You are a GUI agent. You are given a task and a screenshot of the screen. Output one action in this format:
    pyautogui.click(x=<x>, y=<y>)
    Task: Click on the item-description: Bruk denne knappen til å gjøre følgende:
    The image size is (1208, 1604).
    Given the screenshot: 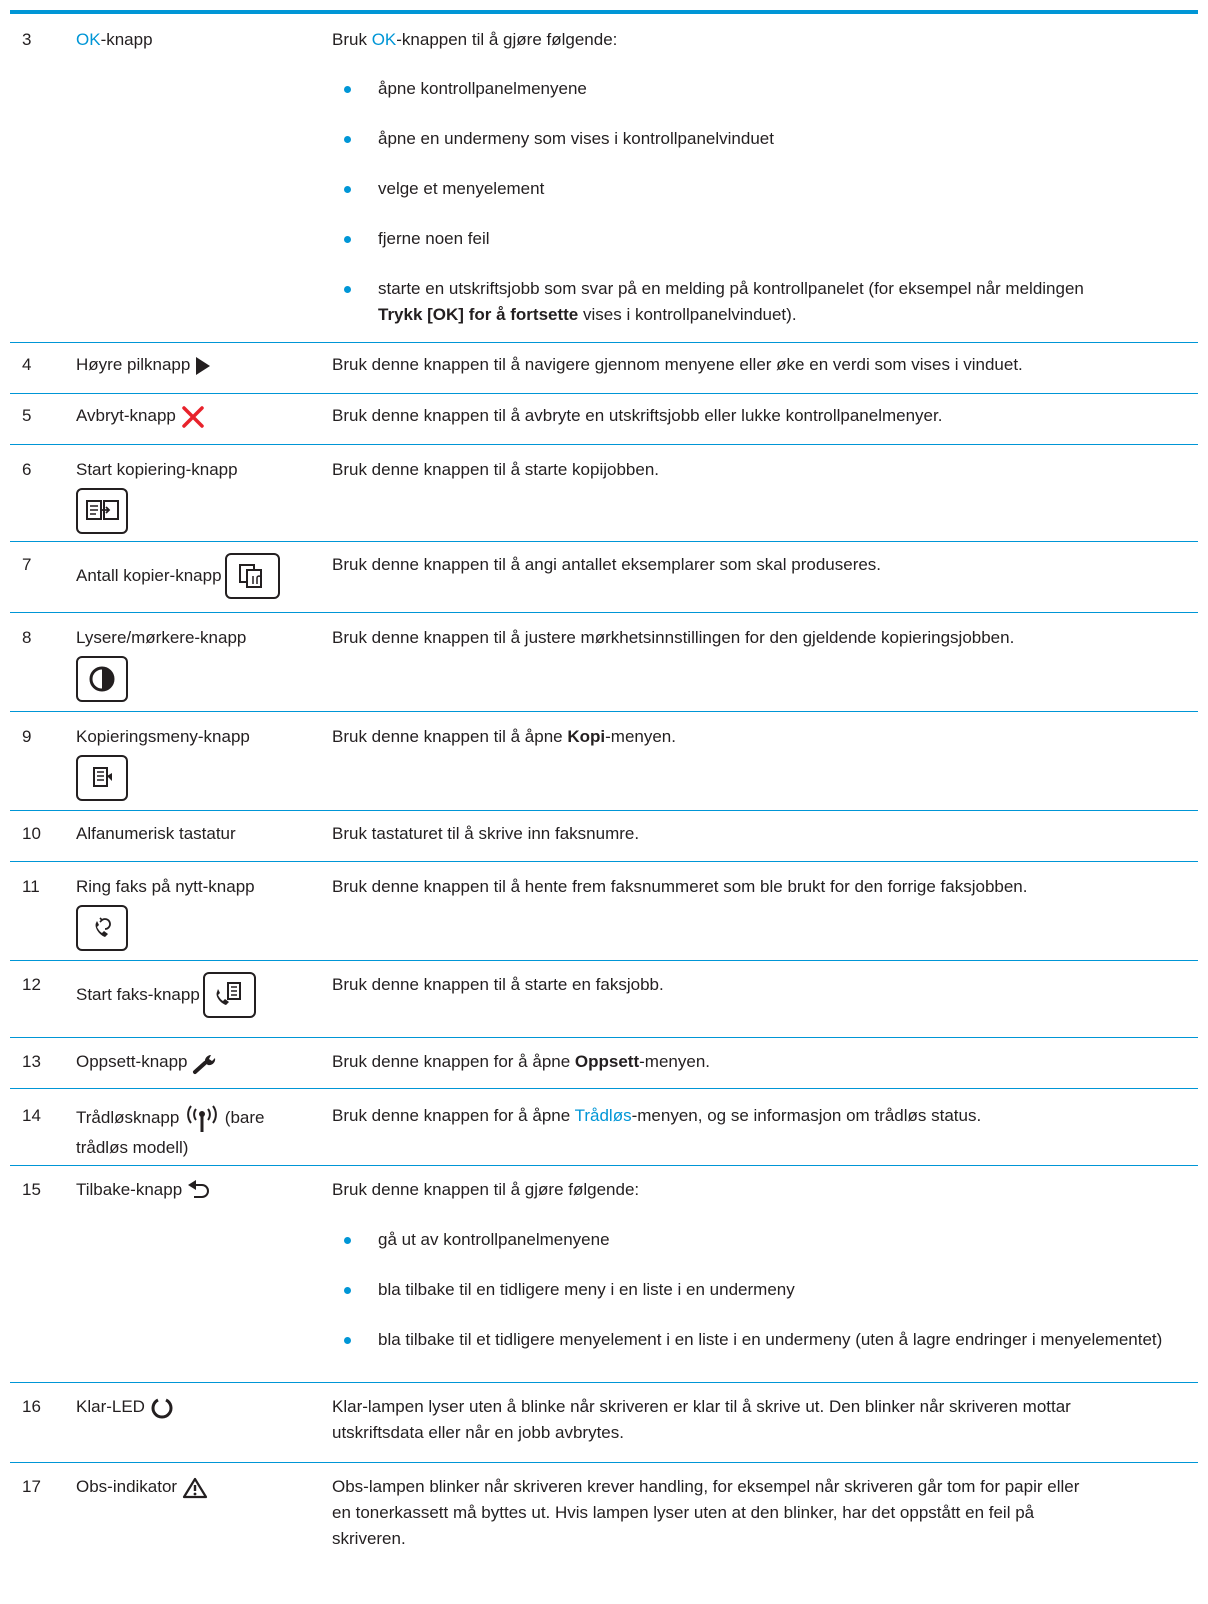 What is the action you would take?
    pyautogui.click(x=486, y=1189)
    